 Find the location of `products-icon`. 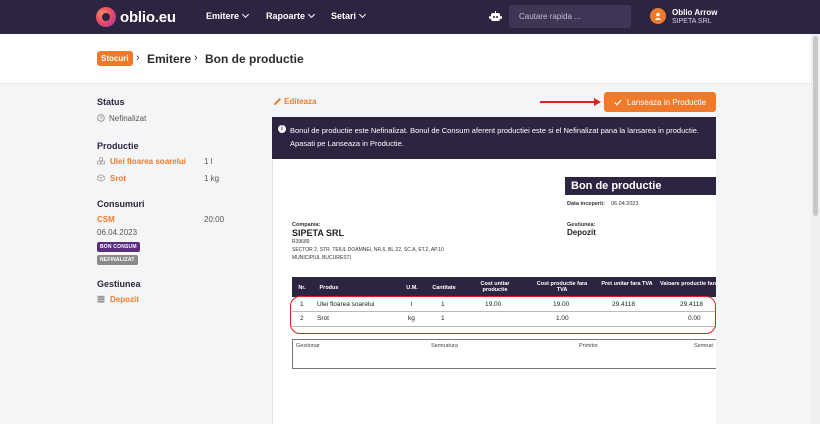

products-icon is located at coordinates (101, 161).